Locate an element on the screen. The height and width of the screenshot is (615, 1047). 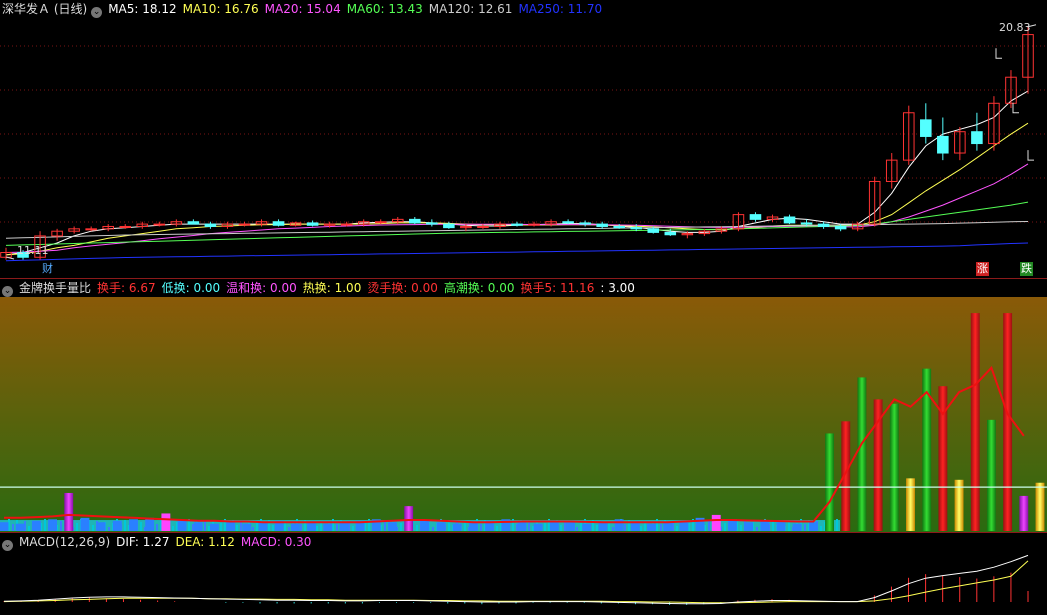
rise-marker: 涨 is located at coordinates (982, 269).